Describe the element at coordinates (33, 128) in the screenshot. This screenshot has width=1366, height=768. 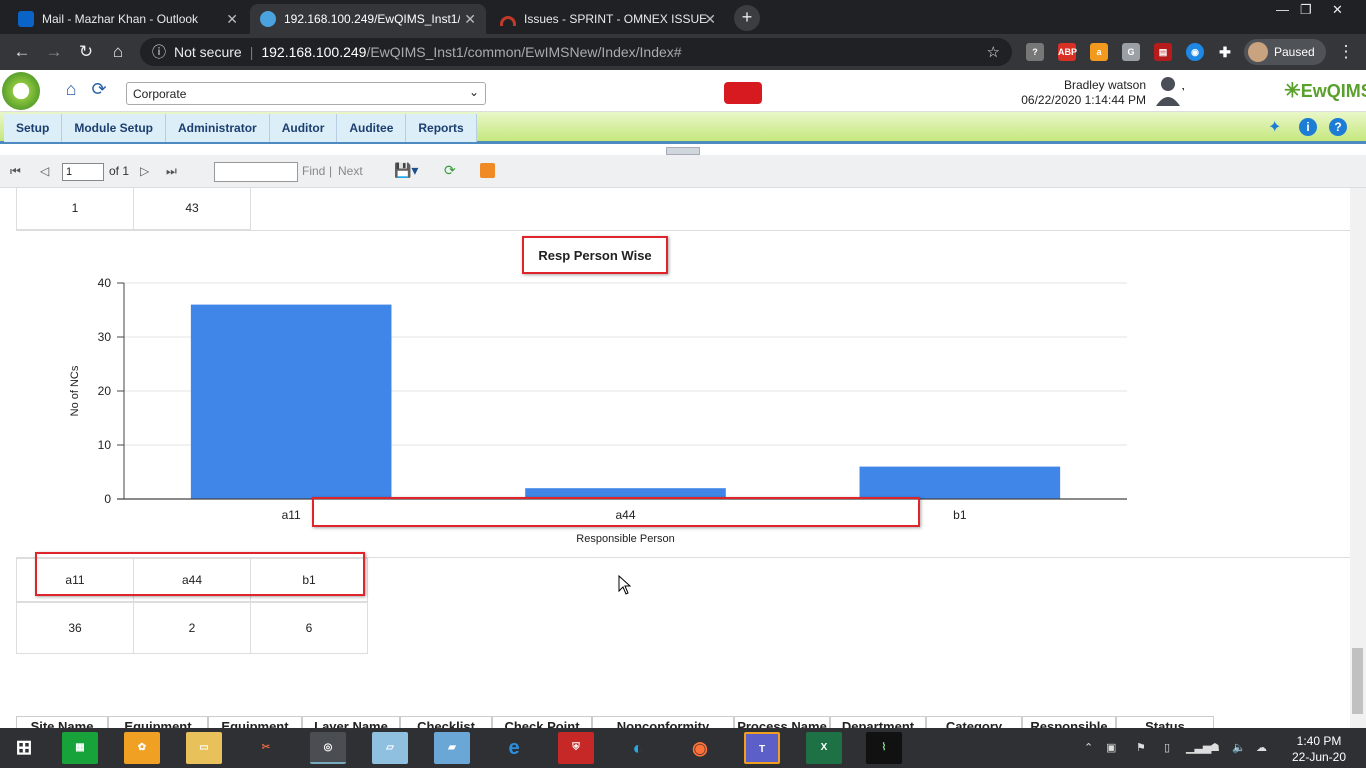
I see `menu-setup: Setup` at that location.